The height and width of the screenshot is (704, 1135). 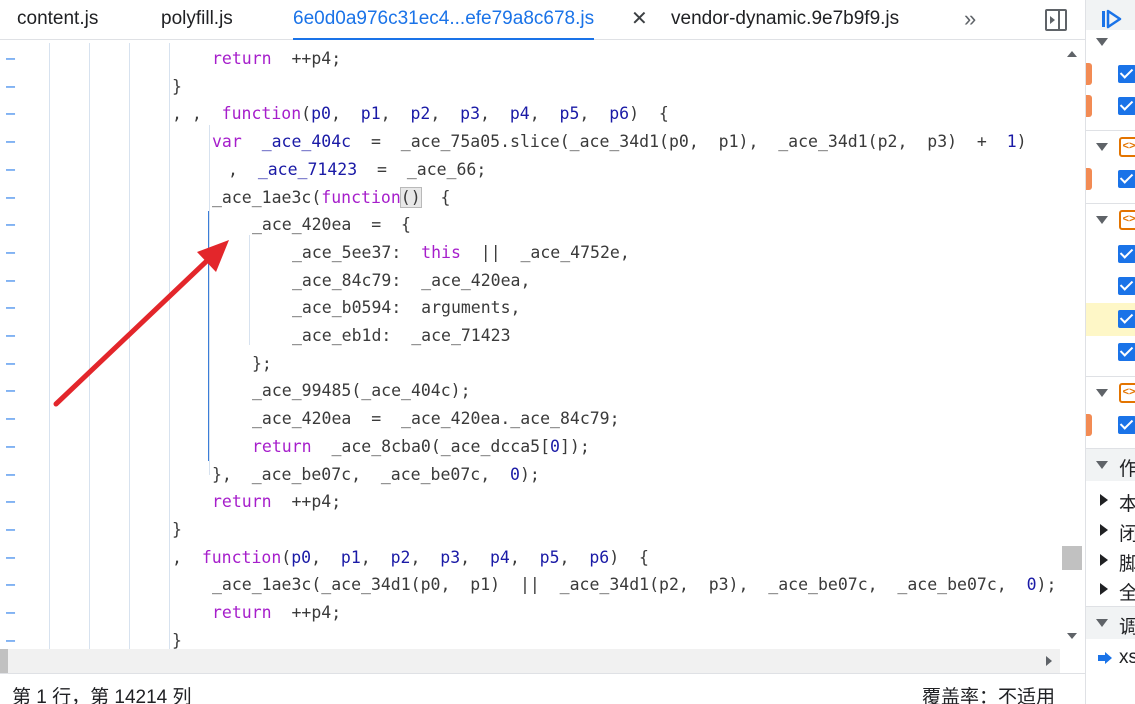 I want to click on scroll-up-arrow-icon, so click(x=1072, y=54).